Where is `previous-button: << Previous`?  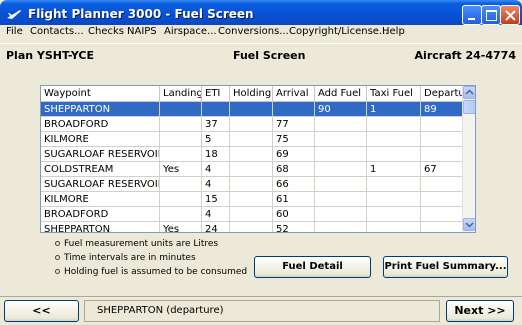 previous-button: << Previous is located at coordinates (41, 312).